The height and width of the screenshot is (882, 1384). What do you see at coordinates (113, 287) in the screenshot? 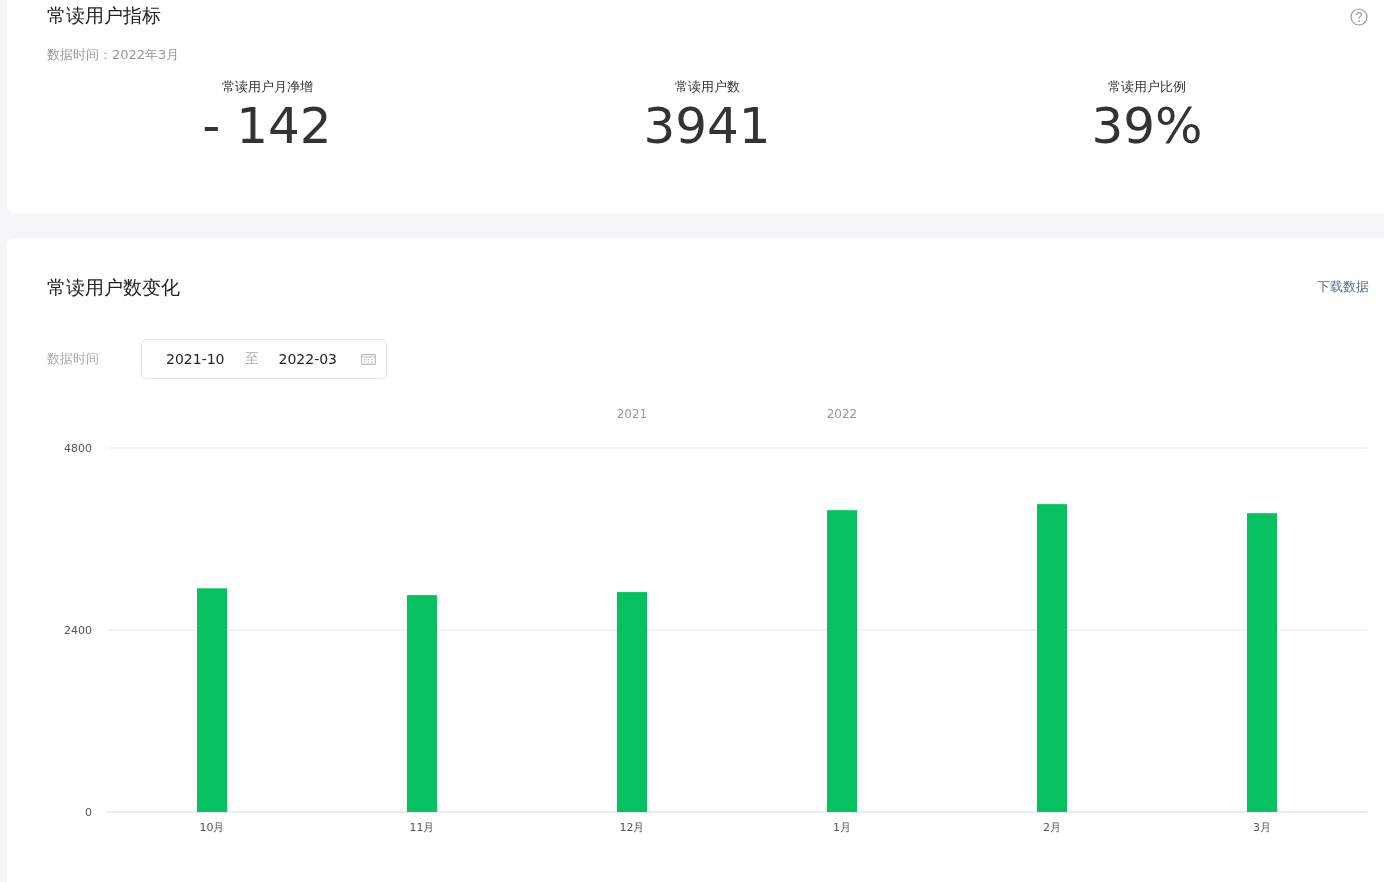
I see `section-title: 常读用户数变化` at bounding box center [113, 287].